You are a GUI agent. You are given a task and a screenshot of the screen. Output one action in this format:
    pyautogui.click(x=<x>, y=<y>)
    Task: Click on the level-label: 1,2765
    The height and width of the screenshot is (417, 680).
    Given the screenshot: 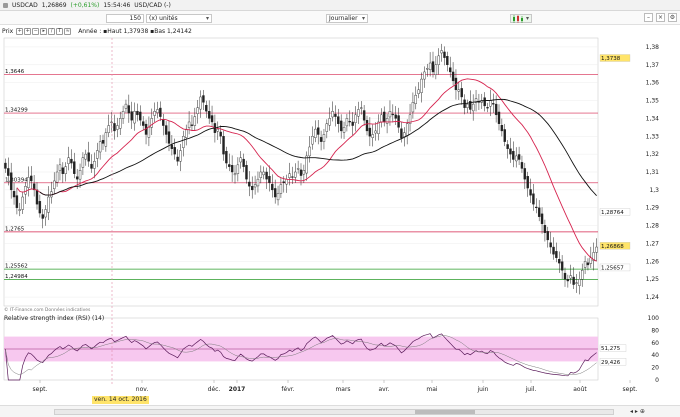 What is the action you would take?
    pyautogui.click(x=15, y=229)
    